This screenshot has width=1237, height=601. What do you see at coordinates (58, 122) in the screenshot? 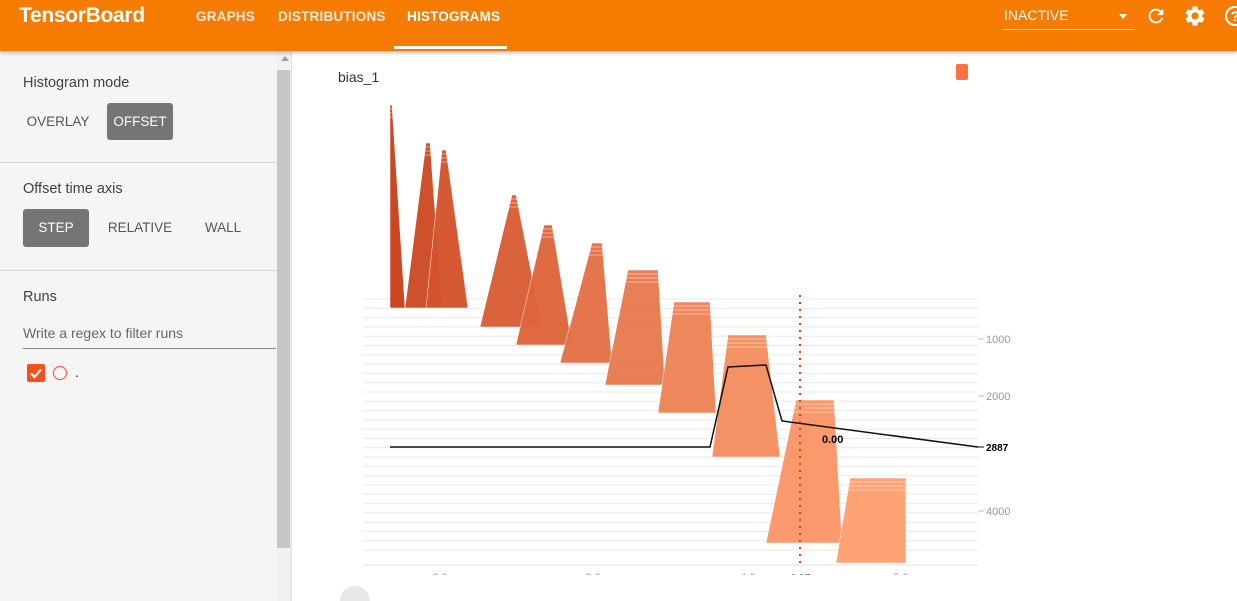
I see `overlay-button: OVERLAY` at bounding box center [58, 122].